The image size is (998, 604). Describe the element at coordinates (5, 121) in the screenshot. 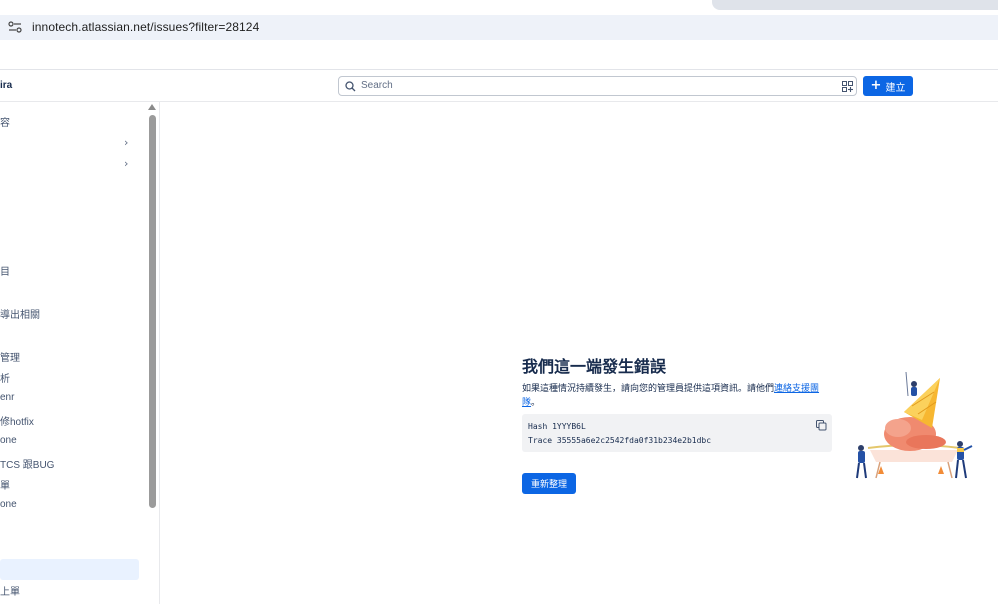

I see `sidebar-item: 容` at that location.